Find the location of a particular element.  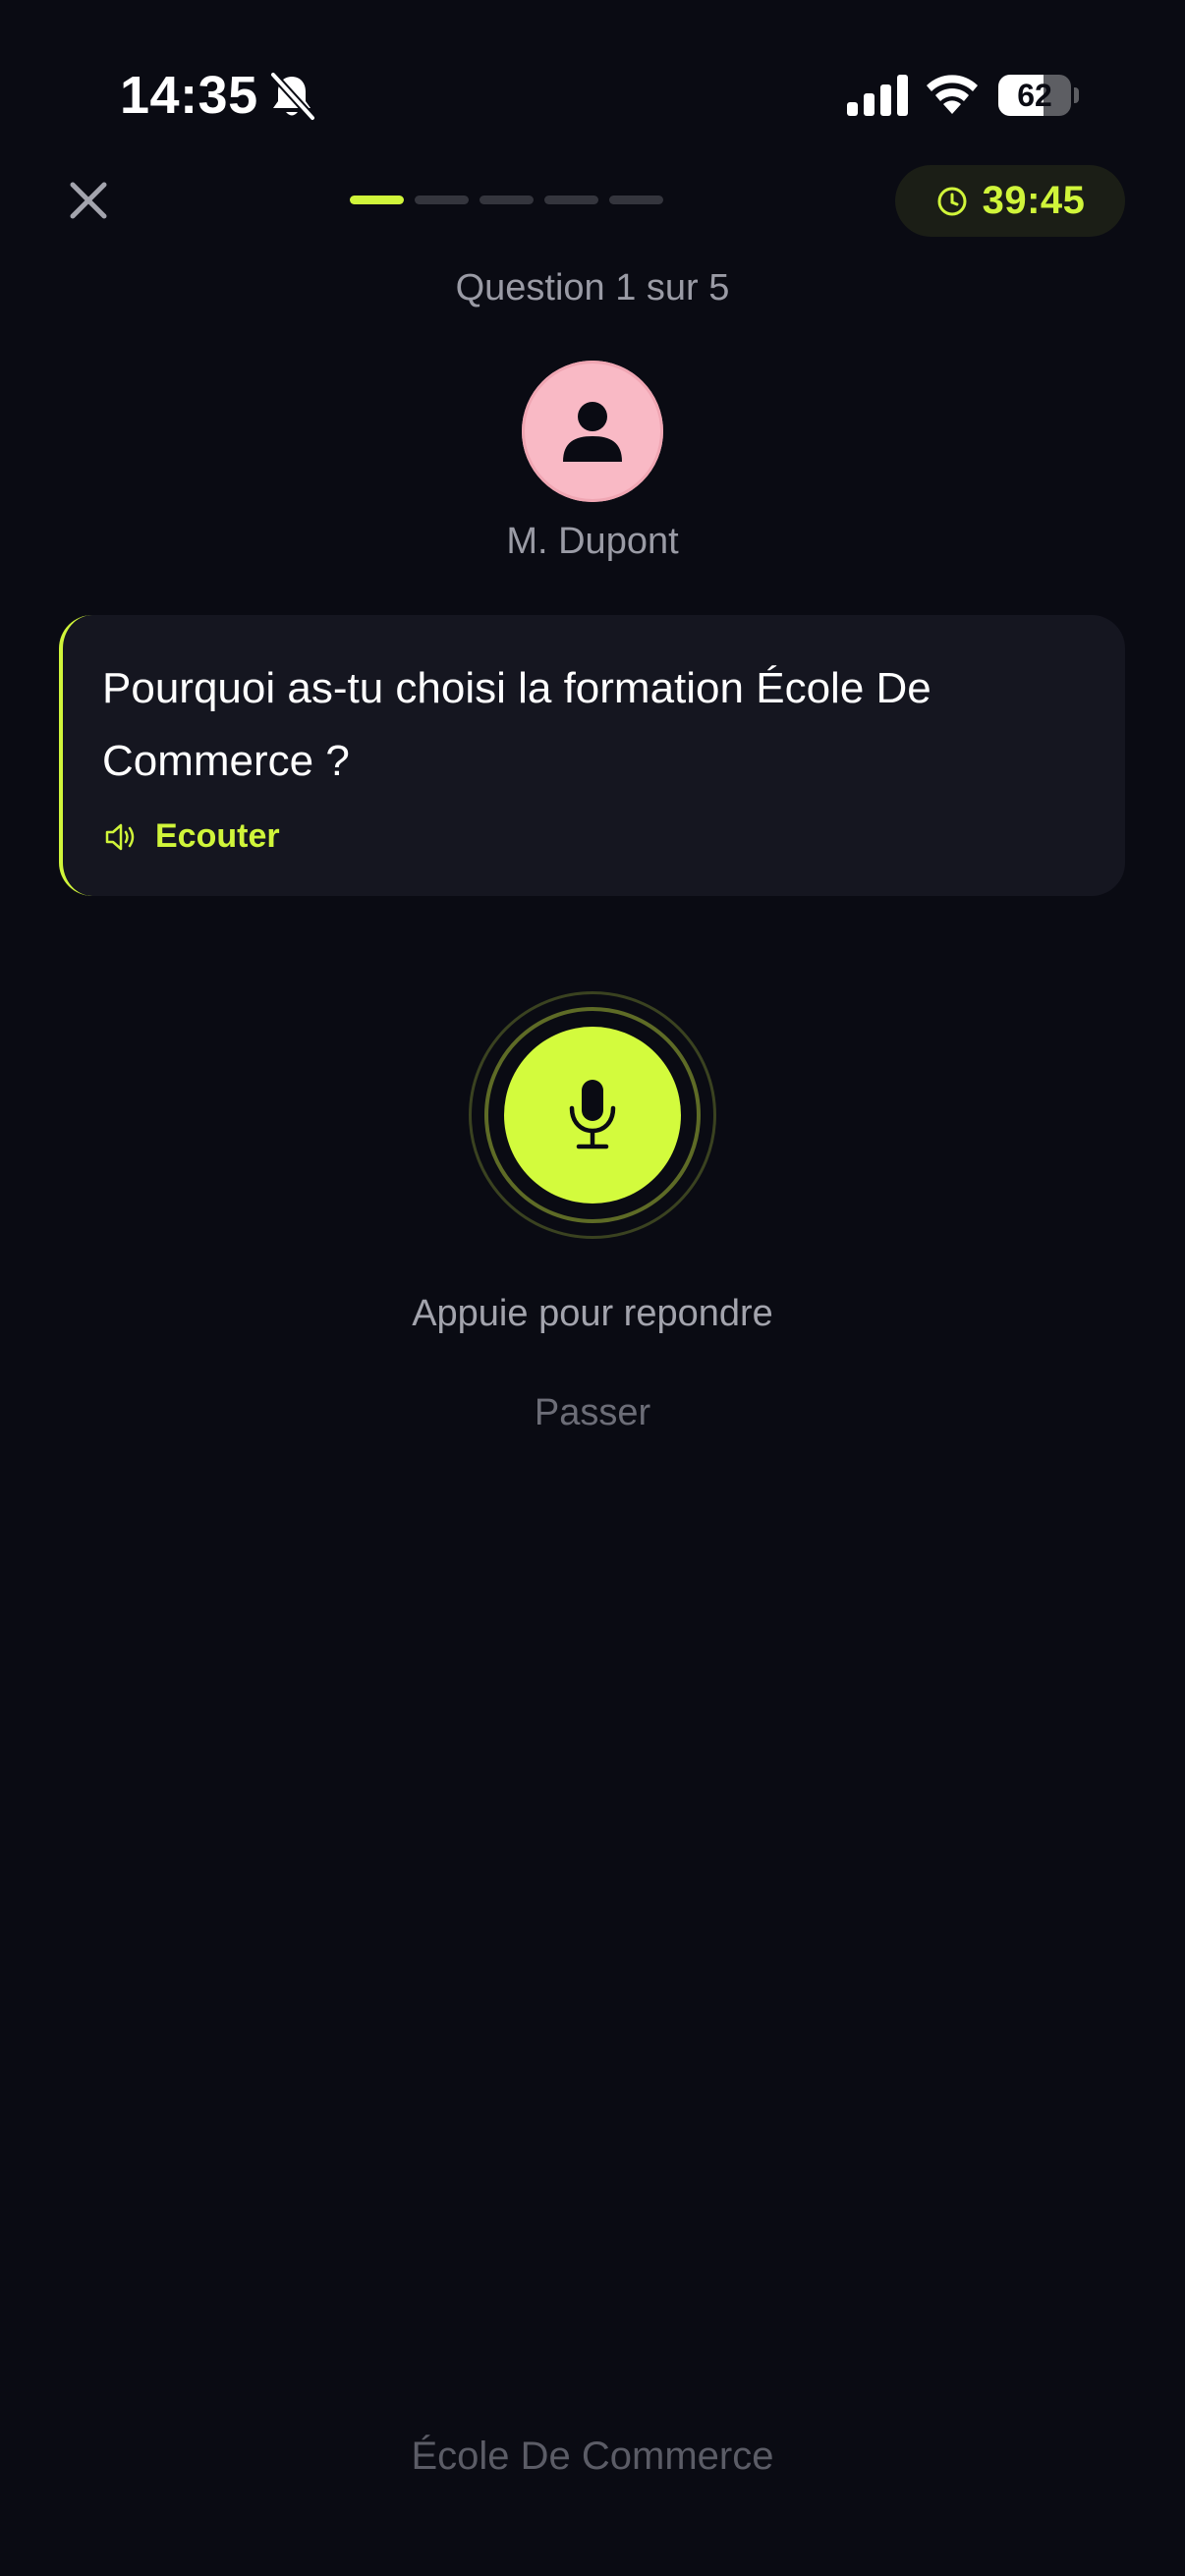

battery-percent: 62 is located at coordinates (1034, 95).